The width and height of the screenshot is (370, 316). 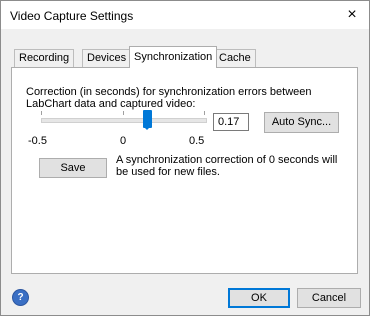 What do you see at coordinates (185, 15) in the screenshot?
I see `title-bar: Video Capture Settings ×` at bounding box center [185, 15].